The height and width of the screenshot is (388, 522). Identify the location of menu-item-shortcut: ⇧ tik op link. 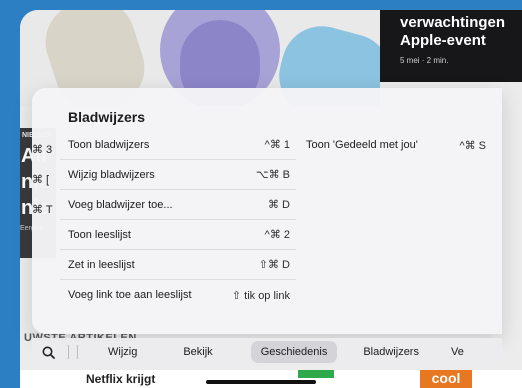
(260, 295).